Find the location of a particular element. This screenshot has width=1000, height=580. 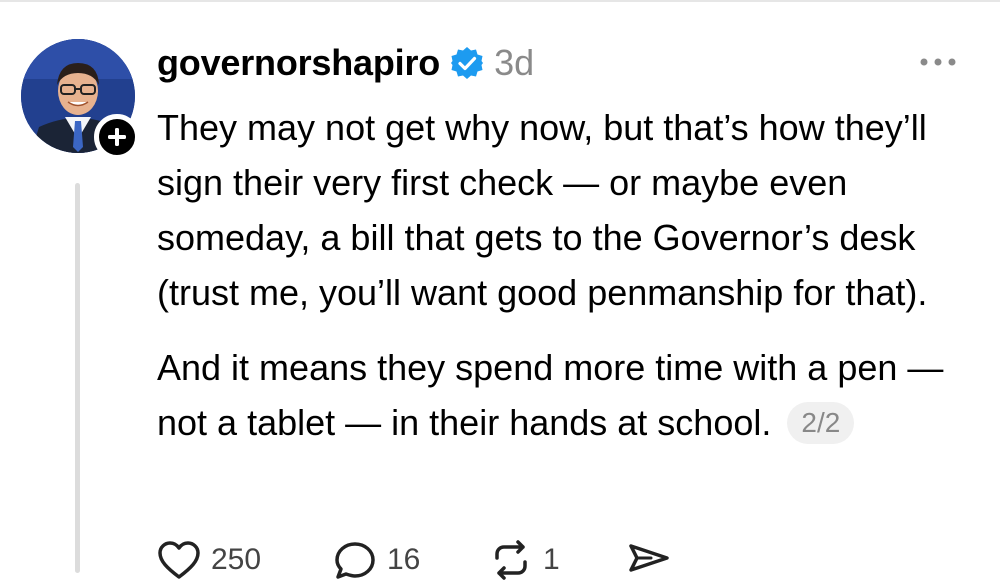

reply-button: 16 is located at coordinates (411, 560).